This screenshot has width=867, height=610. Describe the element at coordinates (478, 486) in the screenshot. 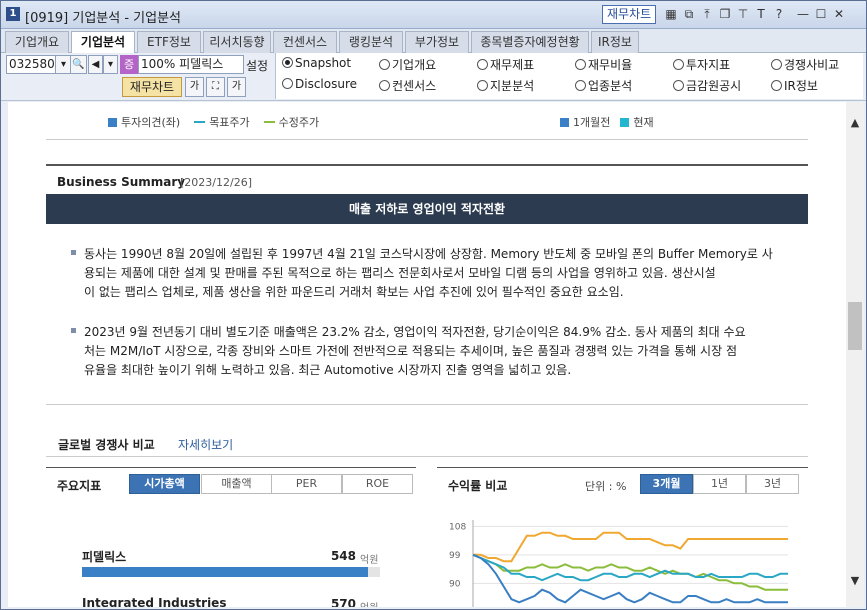

I see `returns-title: 수익률 비교` at that location.